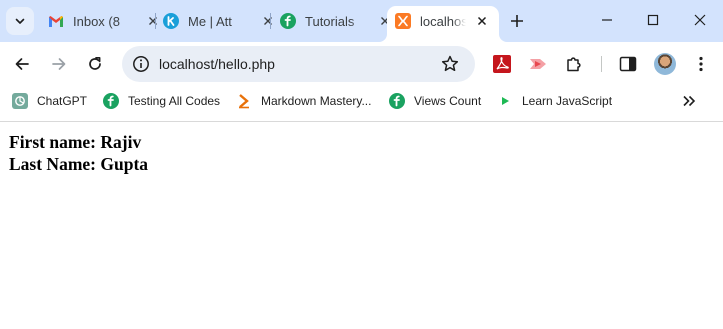  I want to click on new-tab-button, so click(517, 21).